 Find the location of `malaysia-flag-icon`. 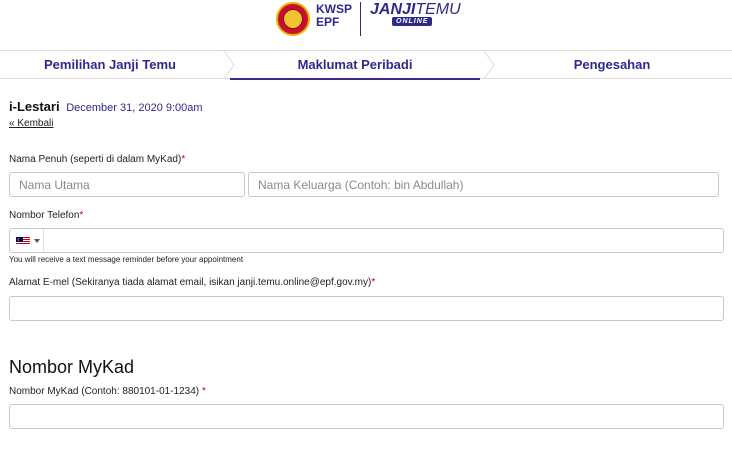

malaysia-flag-icon is located at coordinates (23, 241).